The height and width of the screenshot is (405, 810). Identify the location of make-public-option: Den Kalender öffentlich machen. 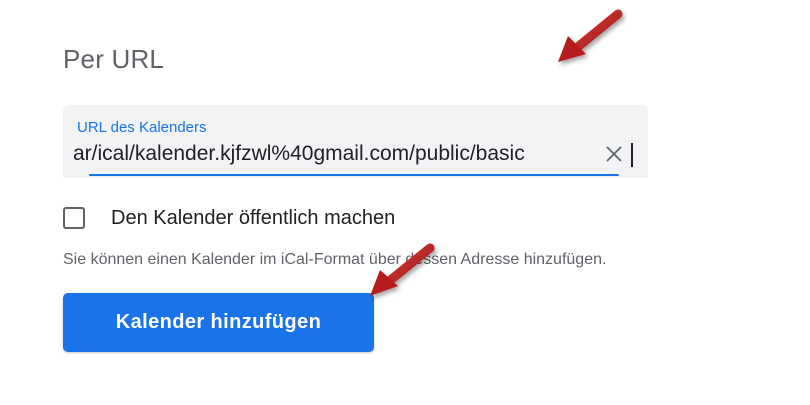
(229, 218).